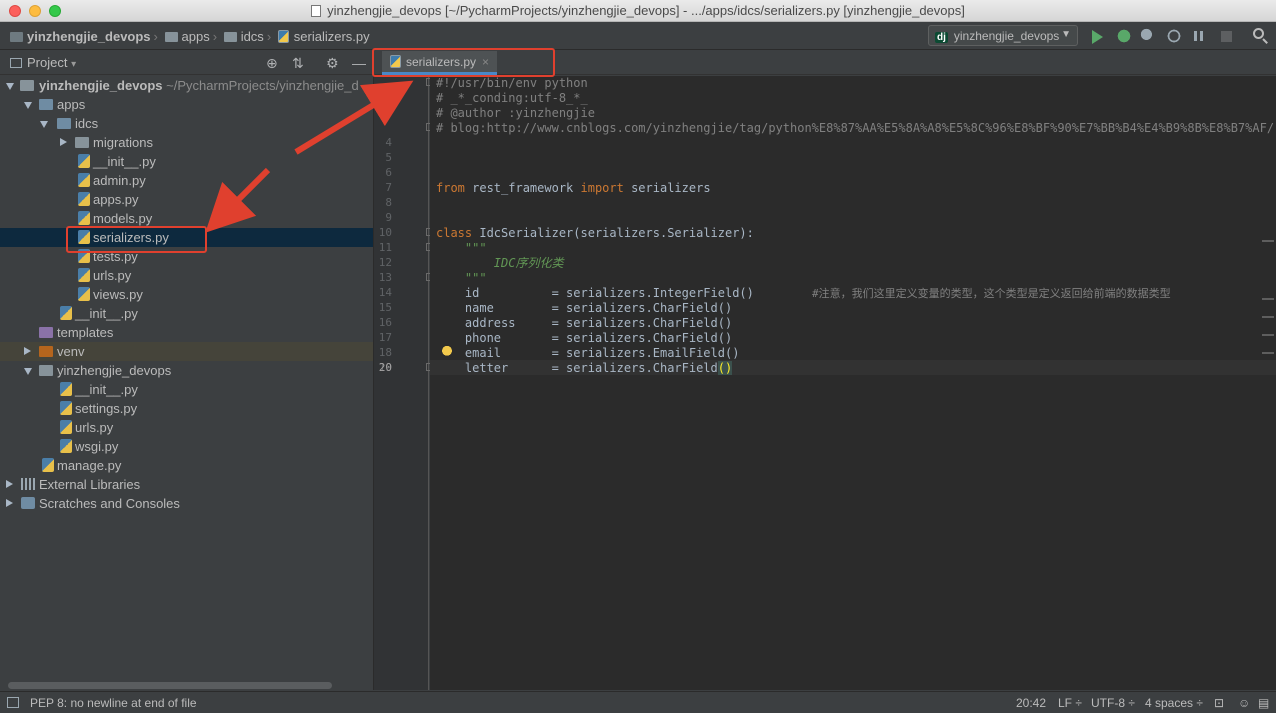 The height and width of the screenshot is (713, 1276). I want to click on line-separator: LF ÷, so click(1070, 703).